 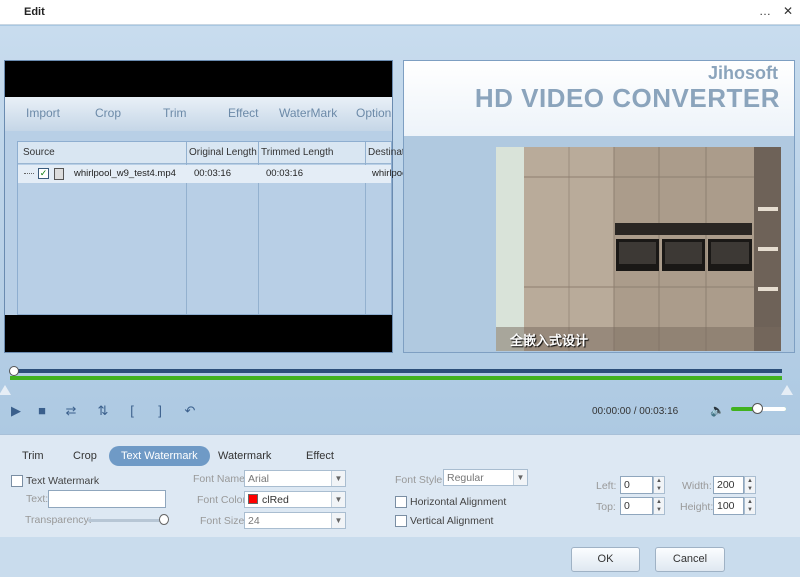 I want to click on preview-frame, so click(x=638, y=249).